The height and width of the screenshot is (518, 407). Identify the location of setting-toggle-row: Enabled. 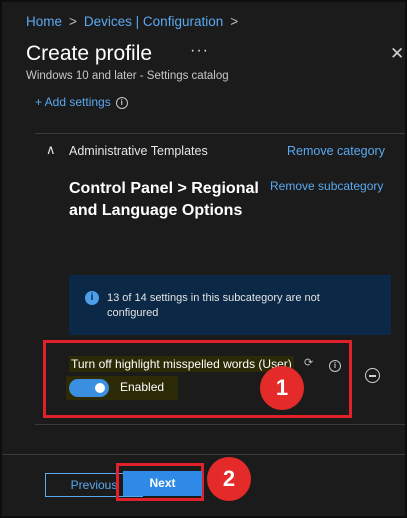
(122, 388).